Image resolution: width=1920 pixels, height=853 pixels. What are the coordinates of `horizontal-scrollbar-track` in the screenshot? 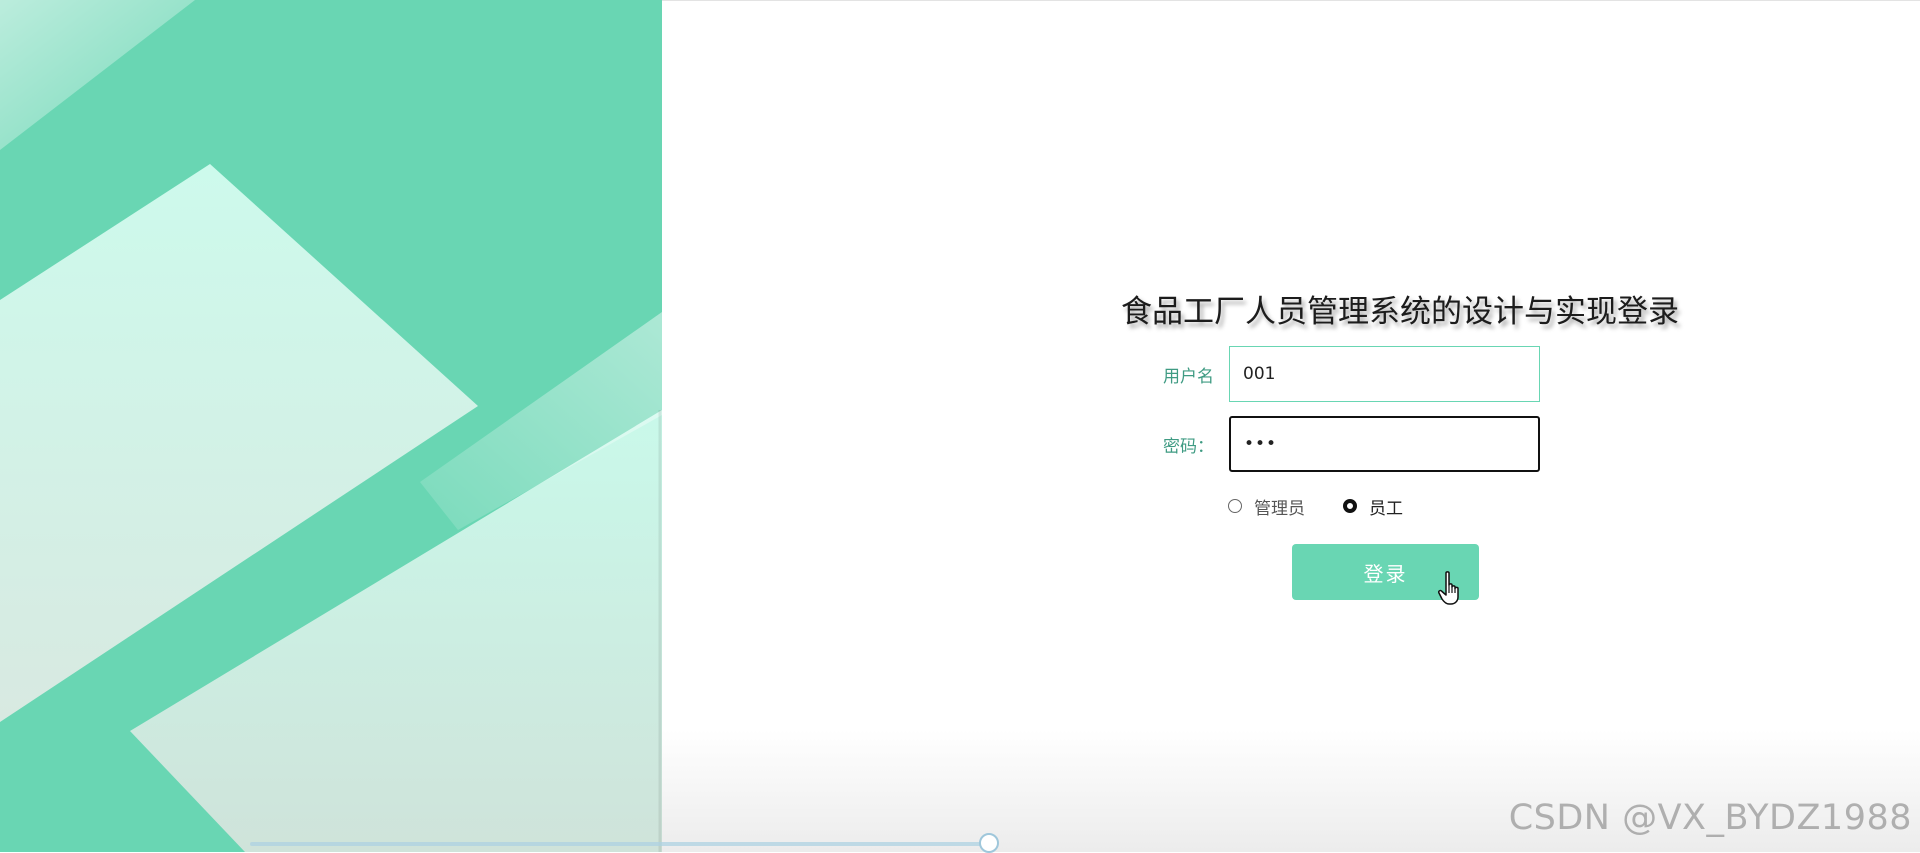 It's located at (620, 844).